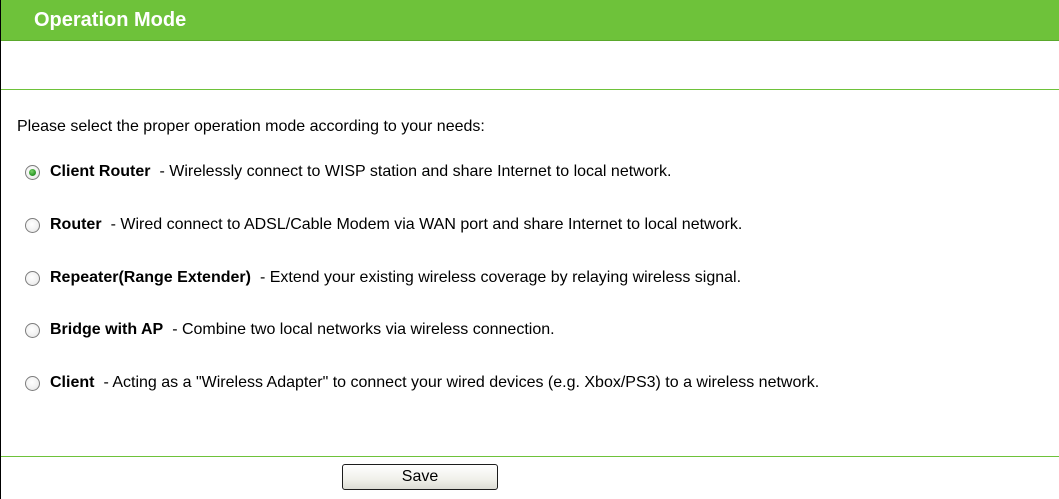  What do you see at coordinates (32, 172) in the screenshot?
I see `radio-client-router` at bounding box center [32, 172].